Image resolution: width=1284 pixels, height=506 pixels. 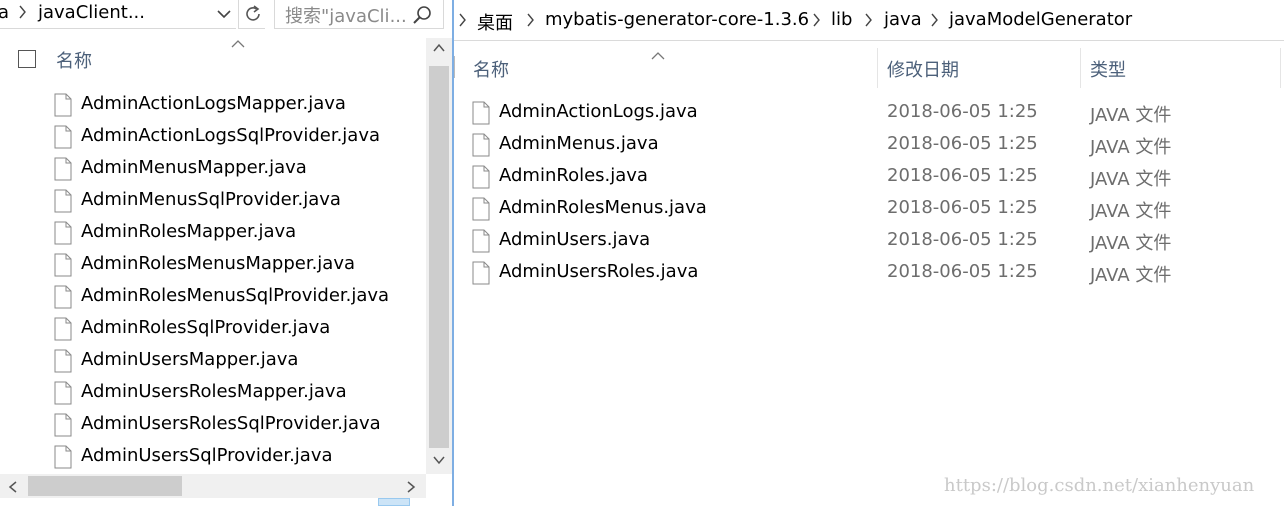 What do you see at coordinates (213, 202) in the screenshot?
I see `list-item: AdminMenusSqlProvider.java` at bounding box center [213, 202].